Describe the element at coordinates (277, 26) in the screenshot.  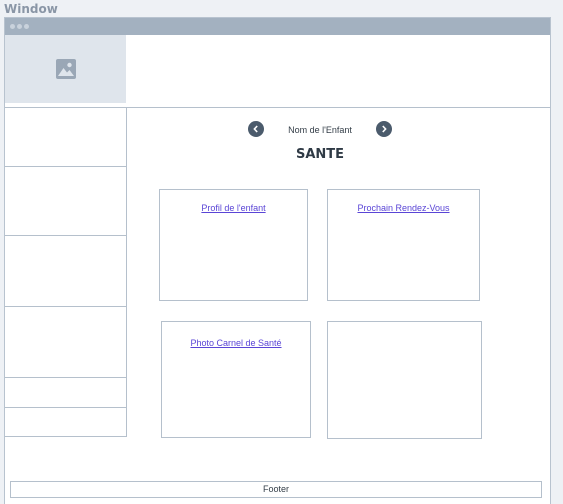
I see `window-titlebar` at that location.